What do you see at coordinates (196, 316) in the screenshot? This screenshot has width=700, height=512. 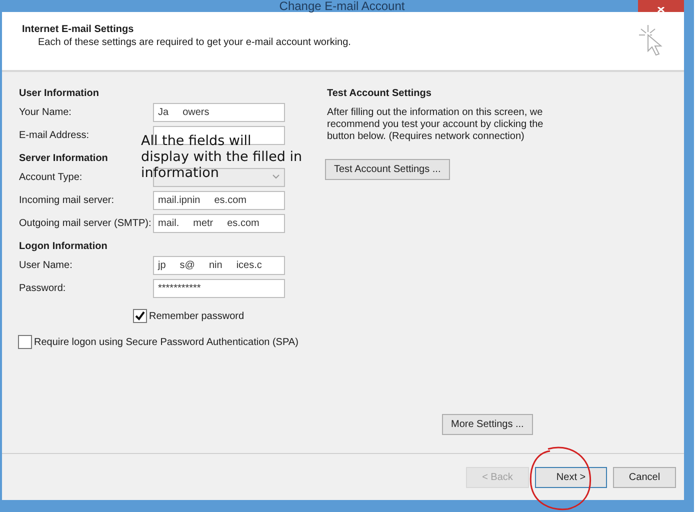 I see `checkbox-label: Remember password` at bounding box center [196, 316].